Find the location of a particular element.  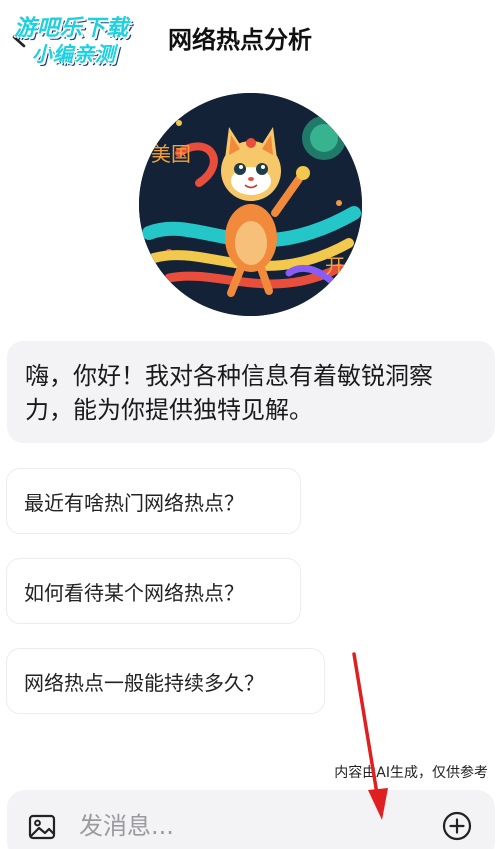

suggestion-chip: 如何看待某个网络热点？ is located at coordinates (153, 591).